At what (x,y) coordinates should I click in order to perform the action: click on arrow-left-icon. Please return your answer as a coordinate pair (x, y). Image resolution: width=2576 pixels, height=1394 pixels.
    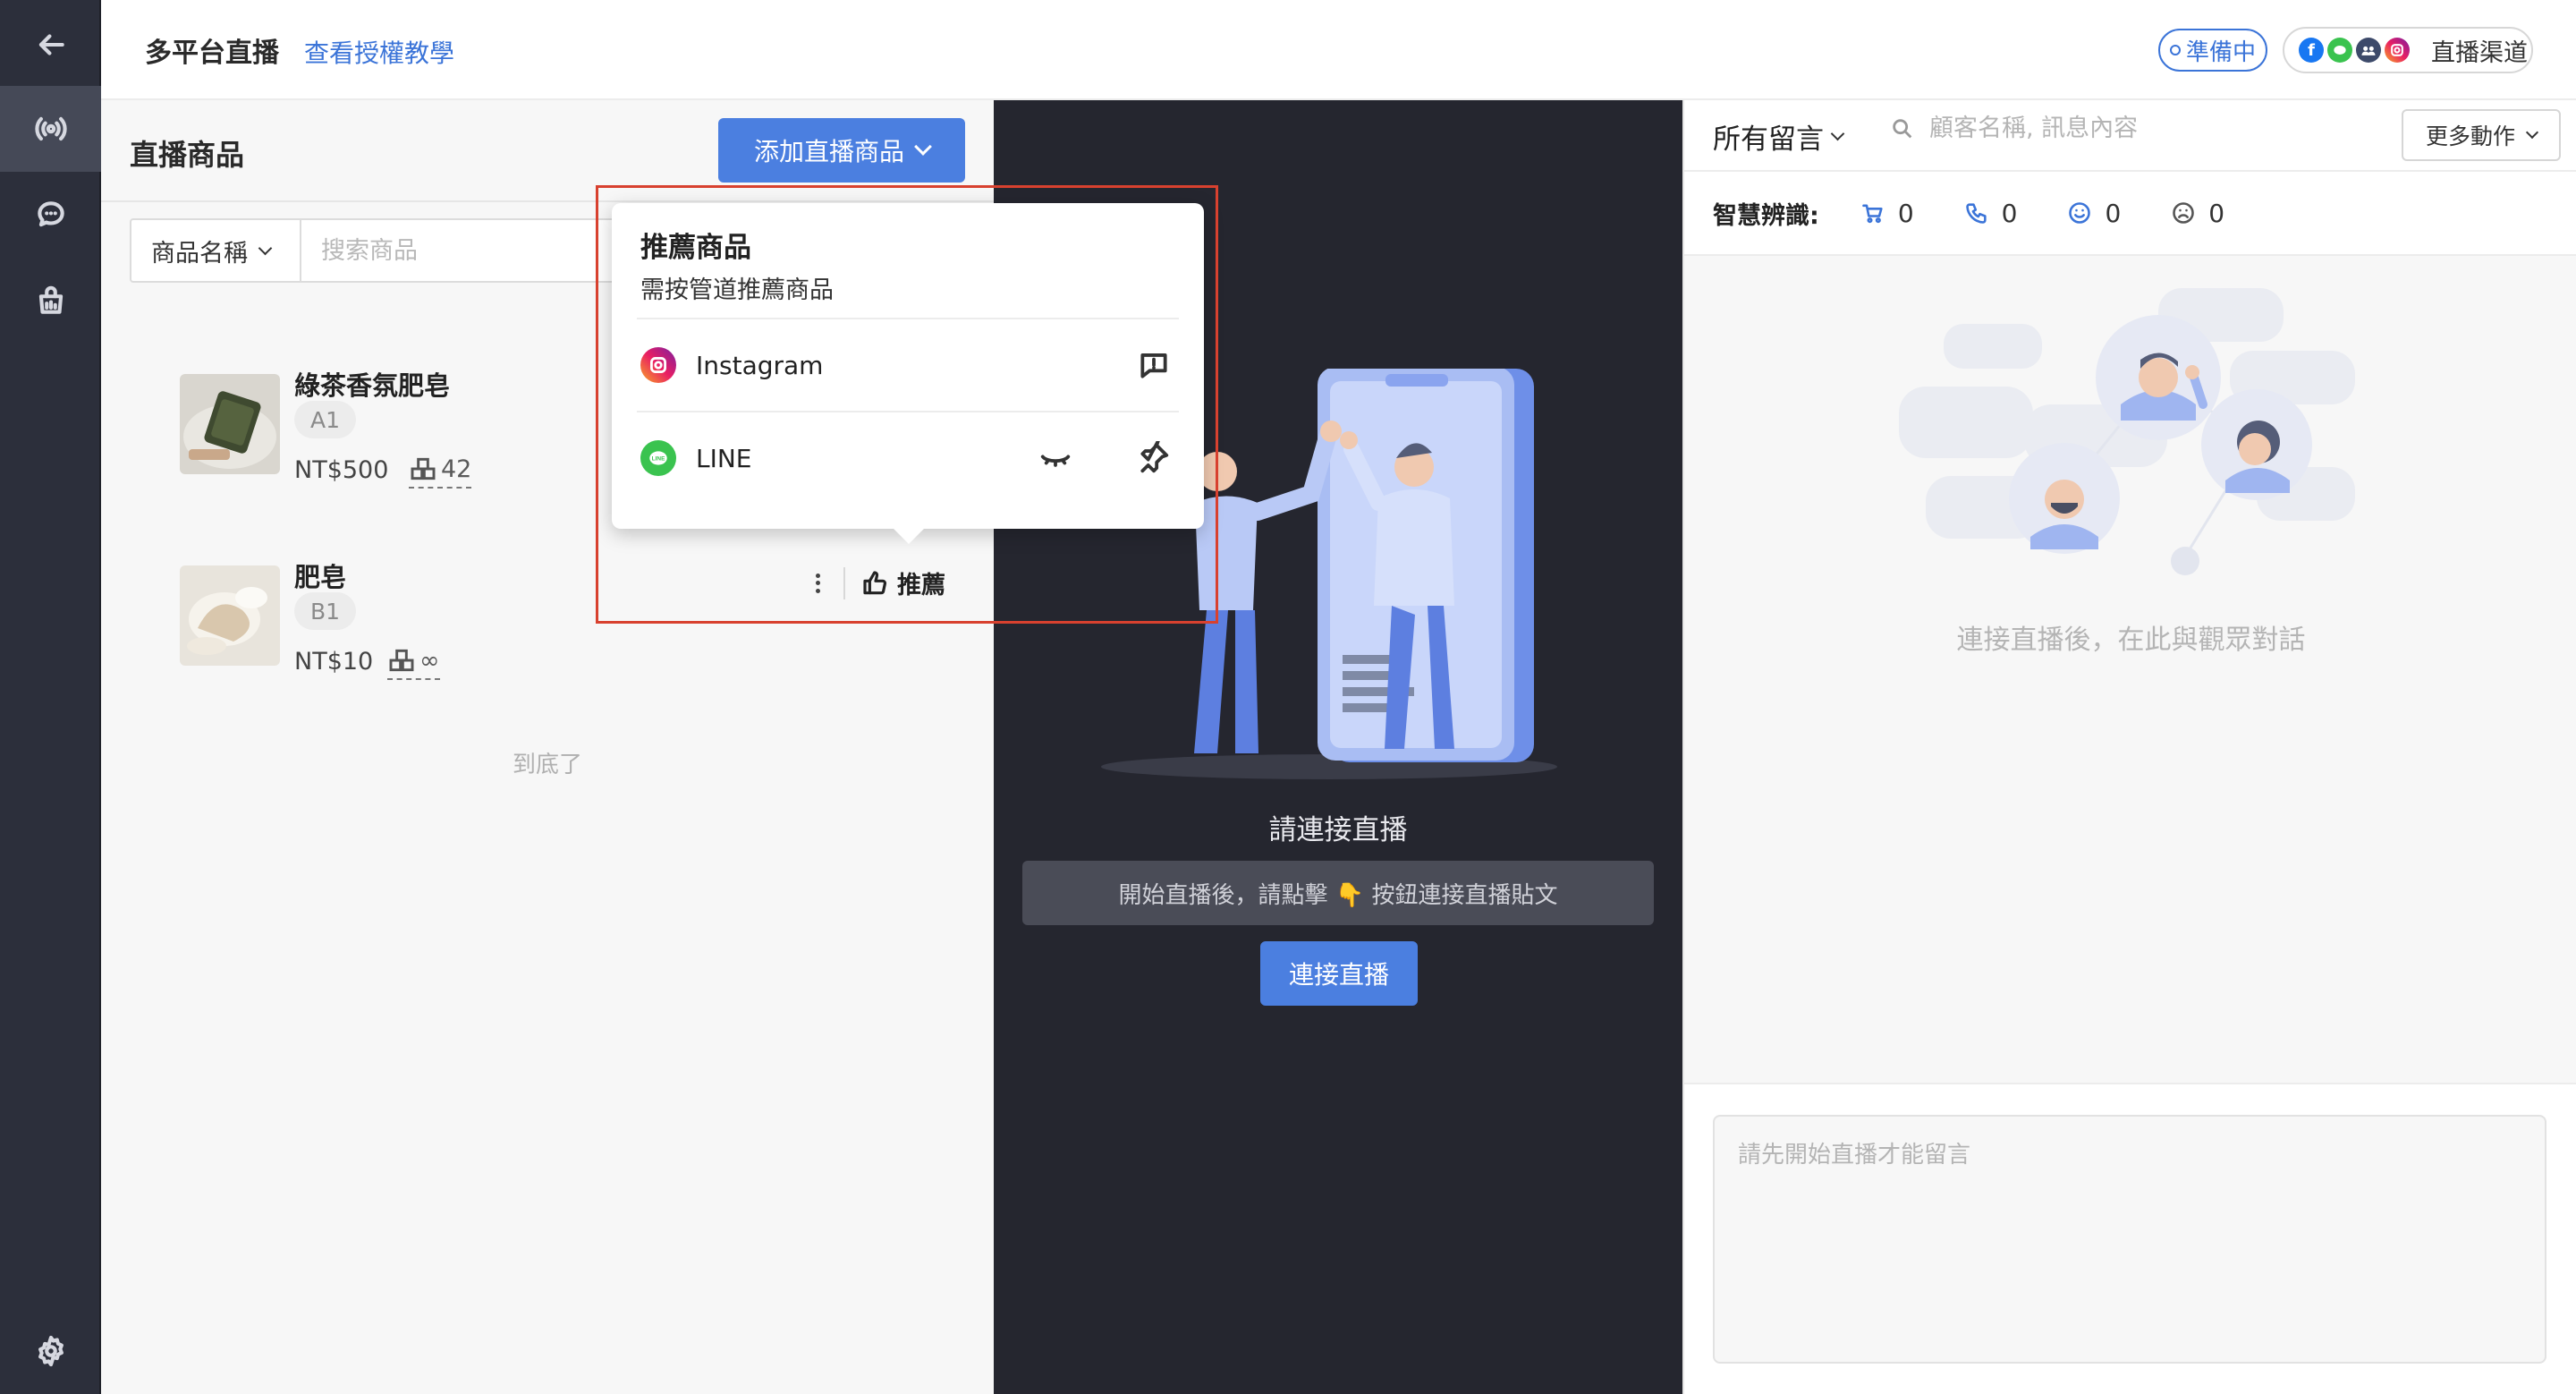
    Looking at the image, I should click on (51, 44).